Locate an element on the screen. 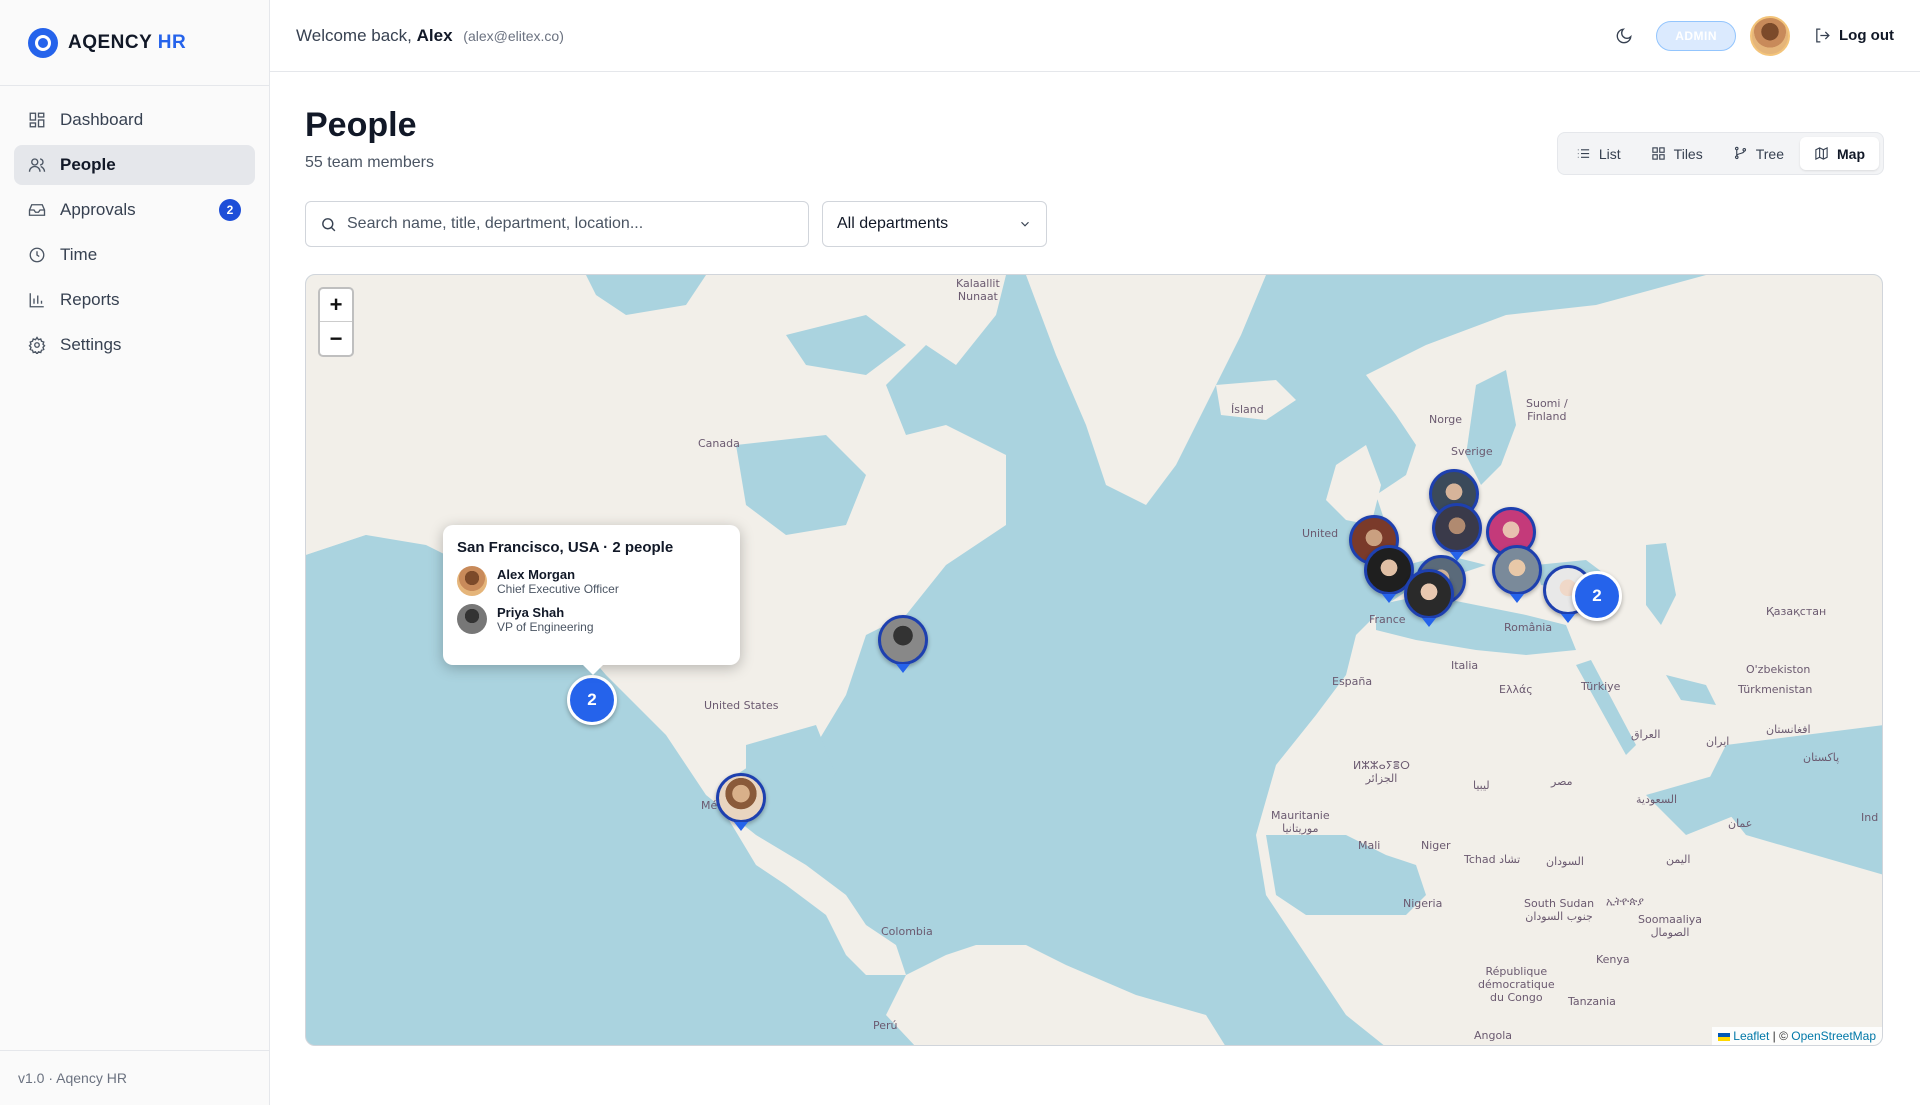 The image size is (1920, 1105). map-label-kalaallit-nunaat: Kalaallit Nunaat is located at coordinates (978, 290).